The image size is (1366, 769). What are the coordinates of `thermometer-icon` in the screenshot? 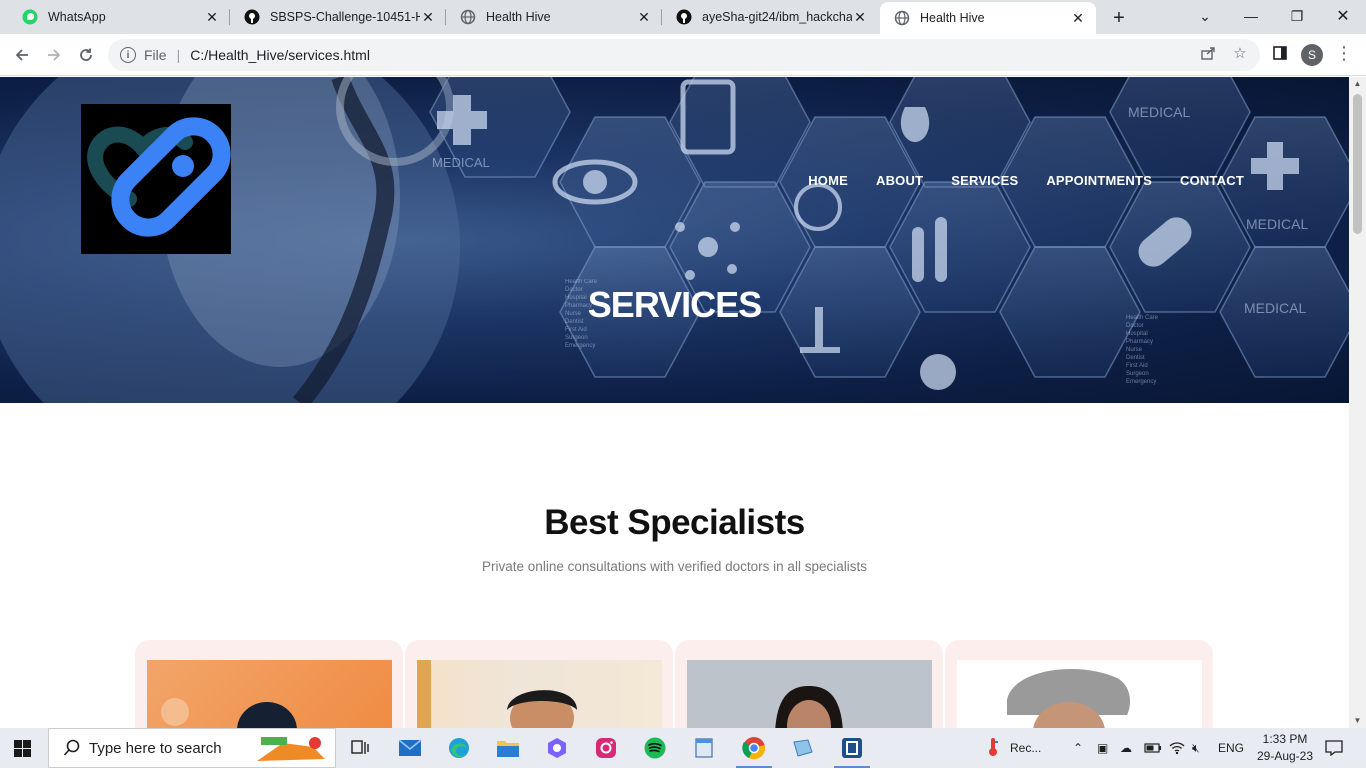 It's located at (993, 748).